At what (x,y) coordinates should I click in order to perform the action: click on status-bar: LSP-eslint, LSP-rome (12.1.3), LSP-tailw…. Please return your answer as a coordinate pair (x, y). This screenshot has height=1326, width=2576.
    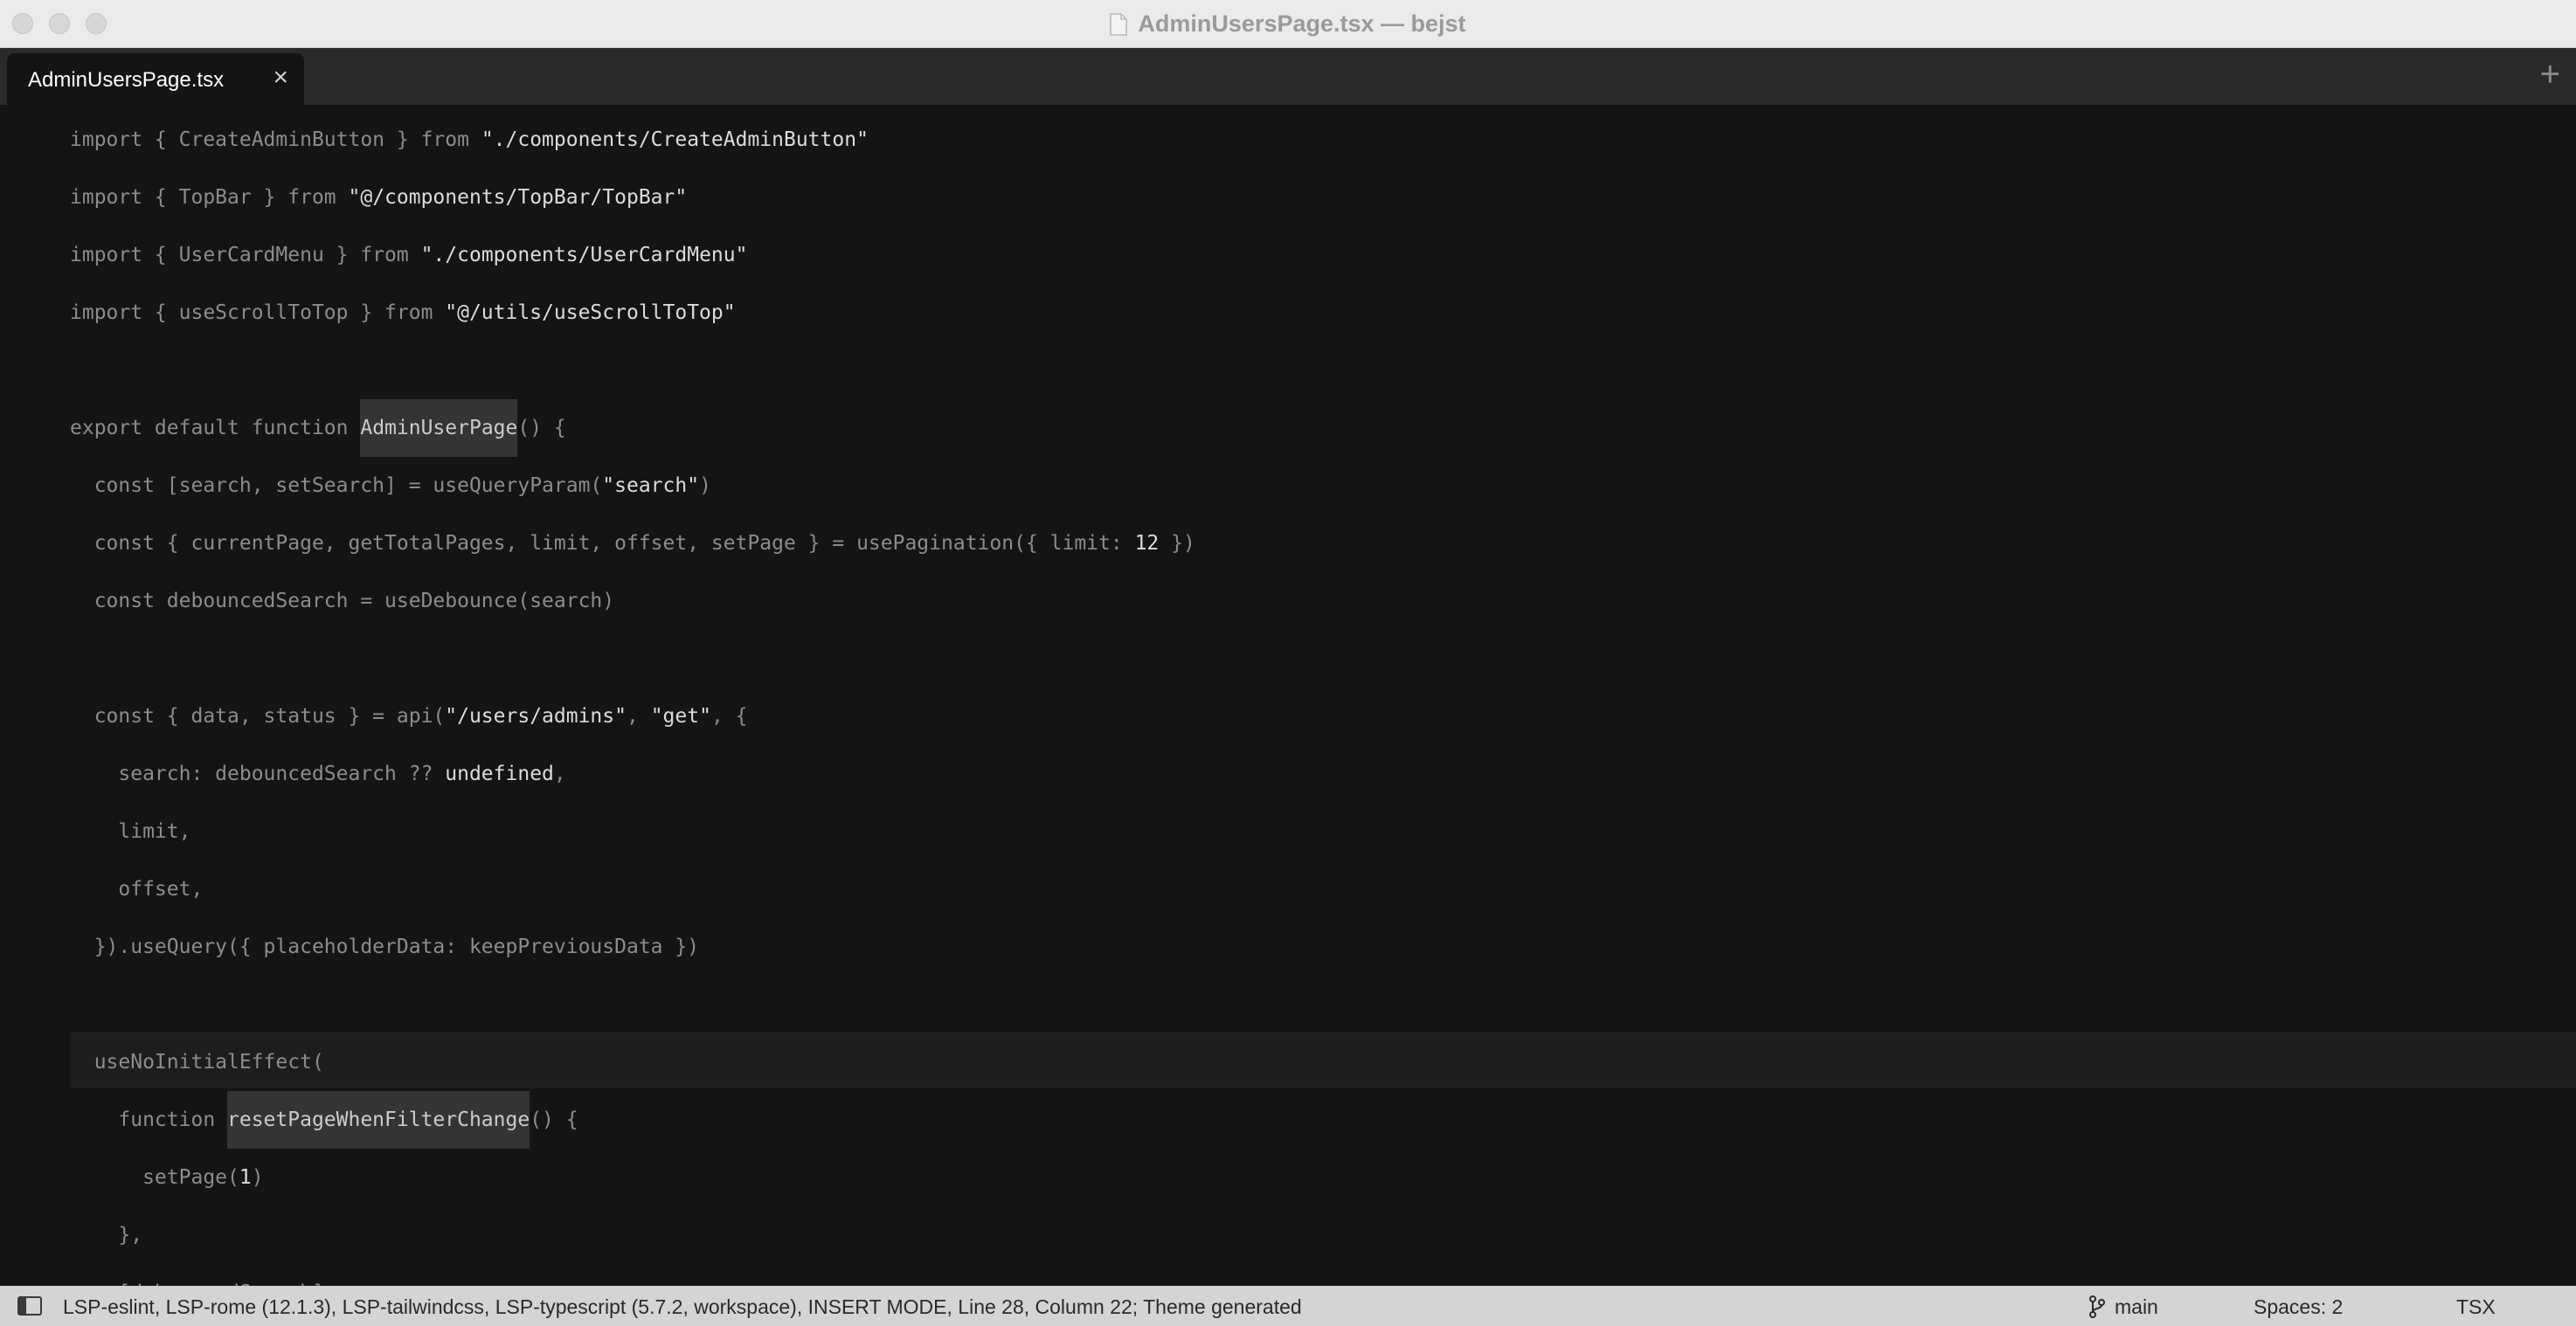
    Looking at the image, I should click on (1288, 1306).